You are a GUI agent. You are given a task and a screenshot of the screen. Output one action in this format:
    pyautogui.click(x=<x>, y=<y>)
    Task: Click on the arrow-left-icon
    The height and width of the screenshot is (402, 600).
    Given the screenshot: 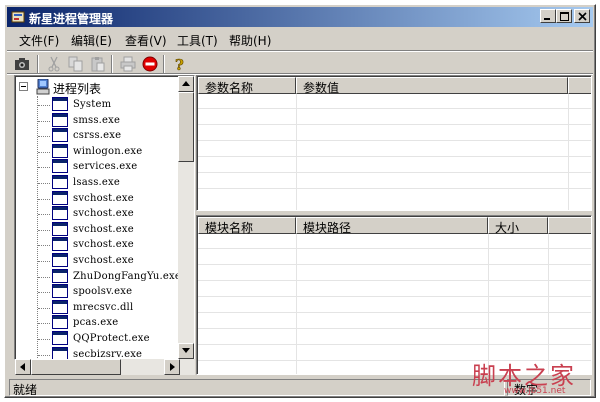 What is the action you would take?
    pyautogui.click(x=22, y=367)
    